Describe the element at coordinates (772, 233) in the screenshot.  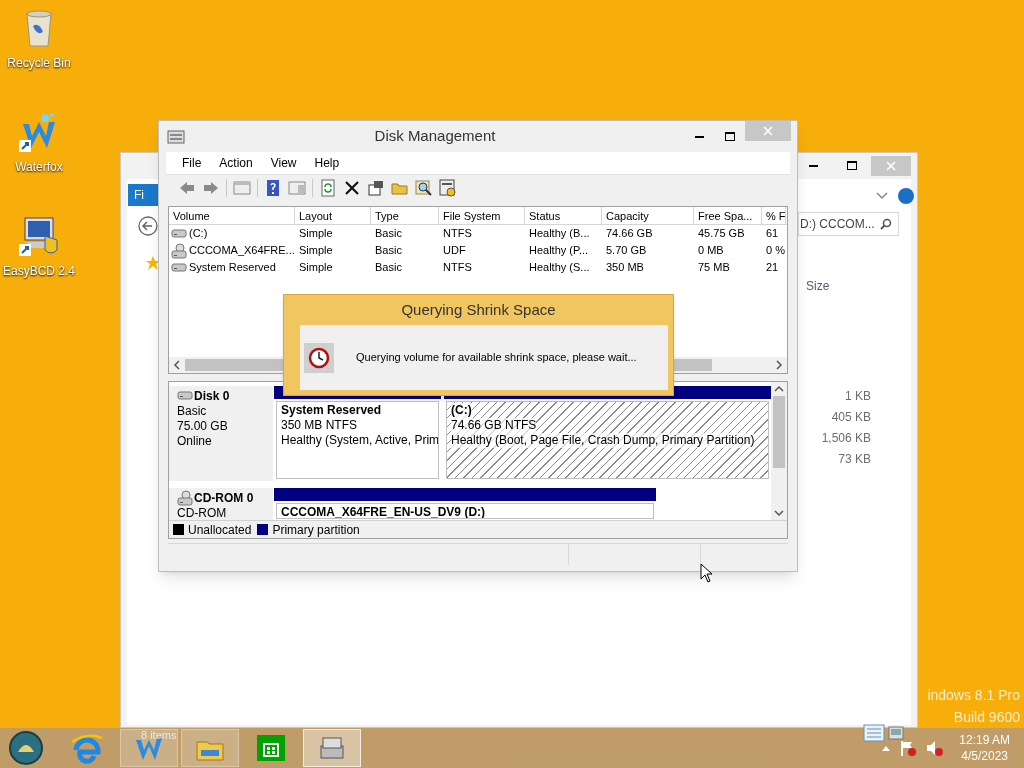
I see `table-cell-text: 61` at that location.